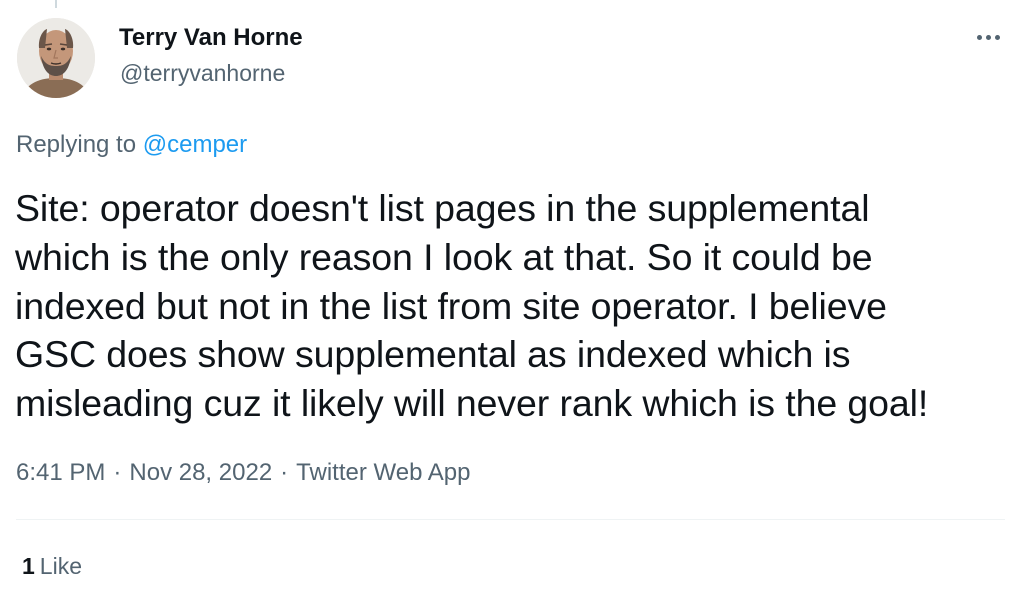 The width and height of the screenshot is (1015, 592). What do you see at coordinates (60, 566) in the screenshot?
I see `like-label: Like` at bounding box center [60, 566].